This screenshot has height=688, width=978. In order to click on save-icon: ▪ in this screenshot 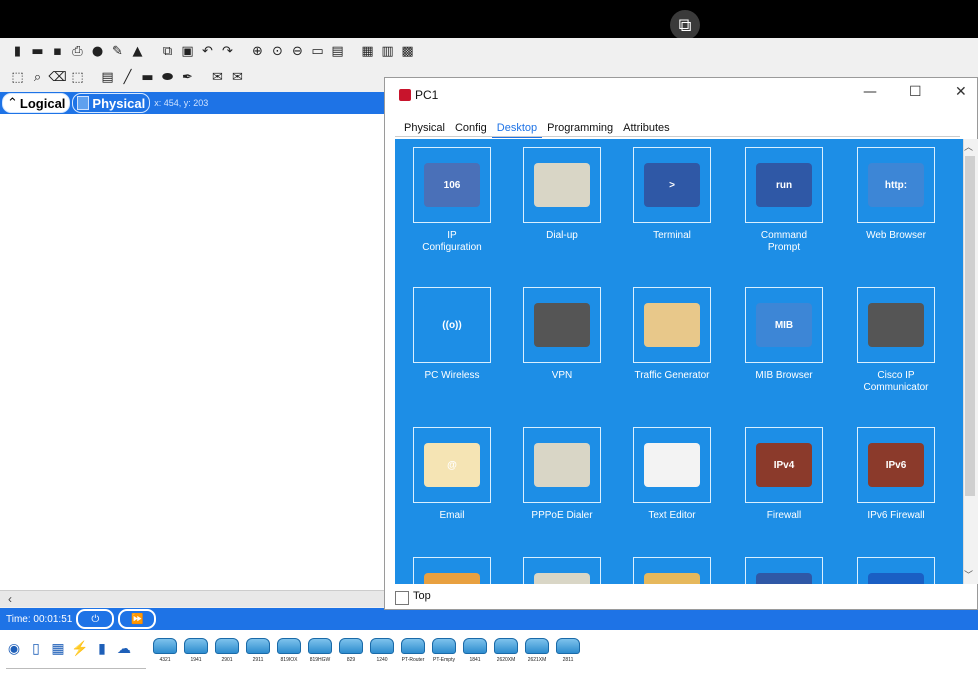, I will do `click(57, 51)`.